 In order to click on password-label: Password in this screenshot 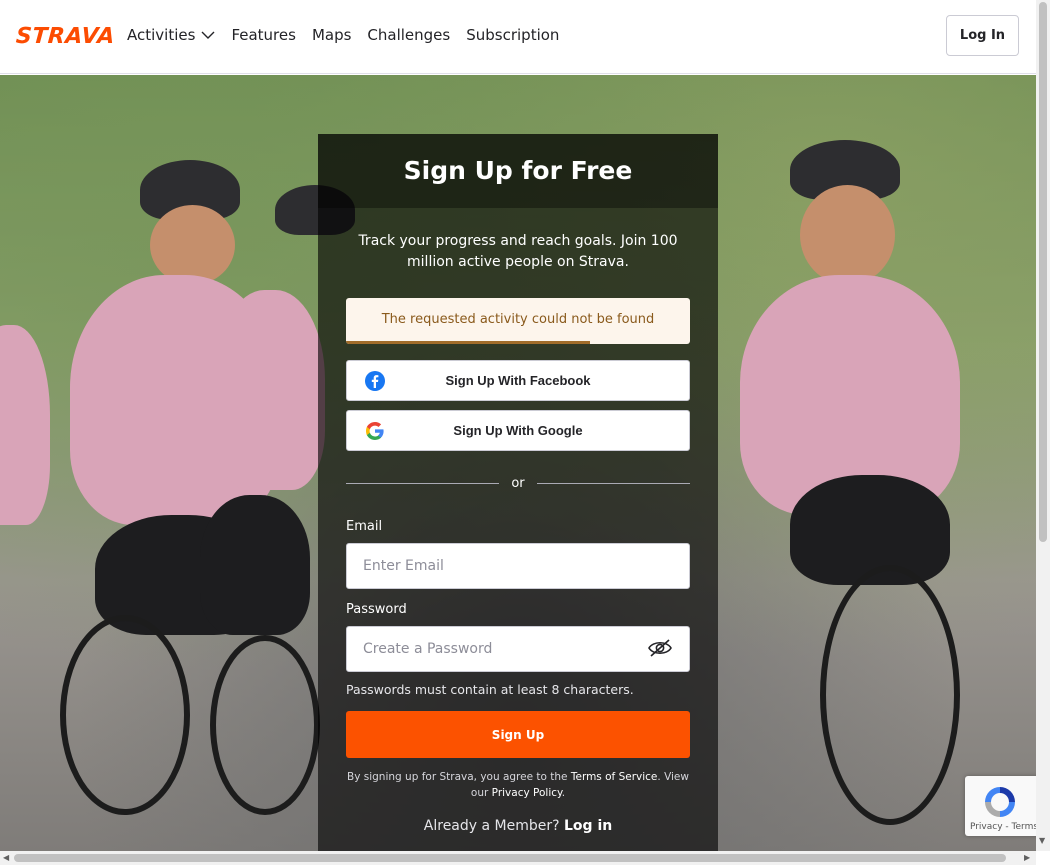, I will do `click(376, 609)`.